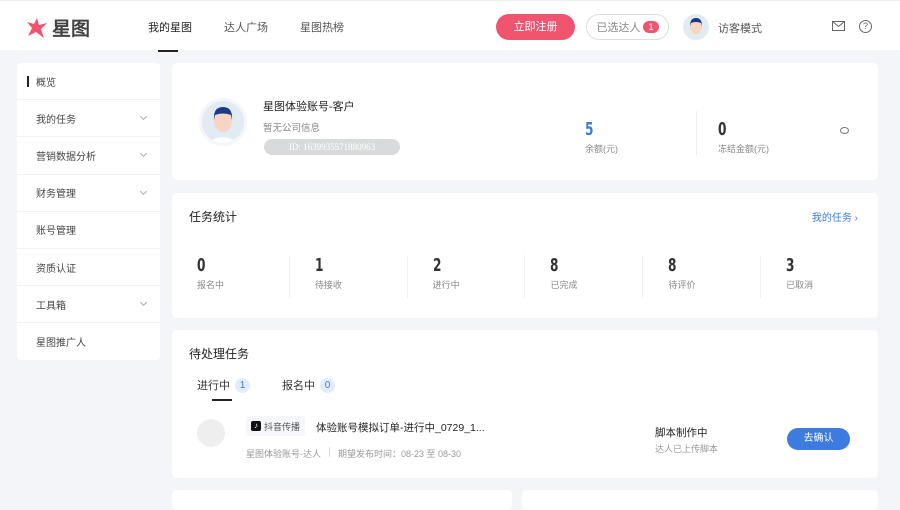 The width and height of the screenshot is (900, 510). I want to click on tab-label: 报名中, so click(298, 386).